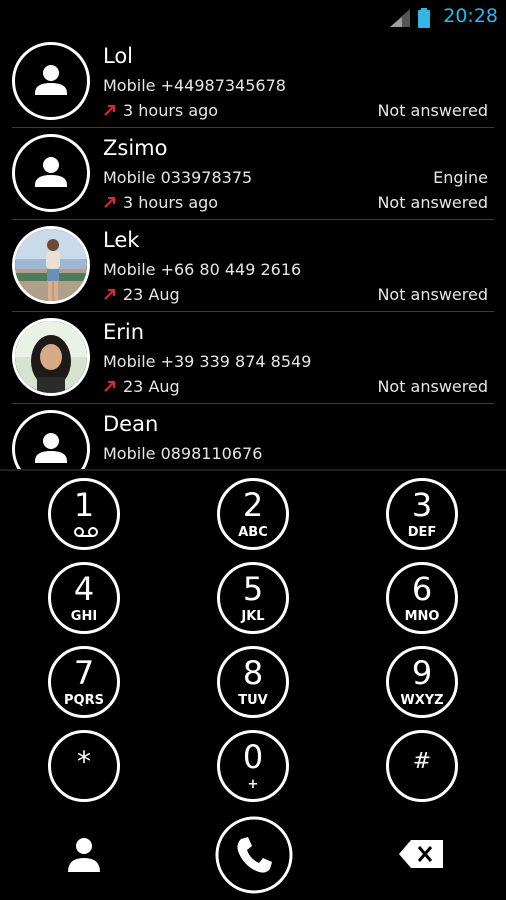 The width and height of the screenshot is (506, 900). I want to click on contact-name: Erin, so click(124, 332).